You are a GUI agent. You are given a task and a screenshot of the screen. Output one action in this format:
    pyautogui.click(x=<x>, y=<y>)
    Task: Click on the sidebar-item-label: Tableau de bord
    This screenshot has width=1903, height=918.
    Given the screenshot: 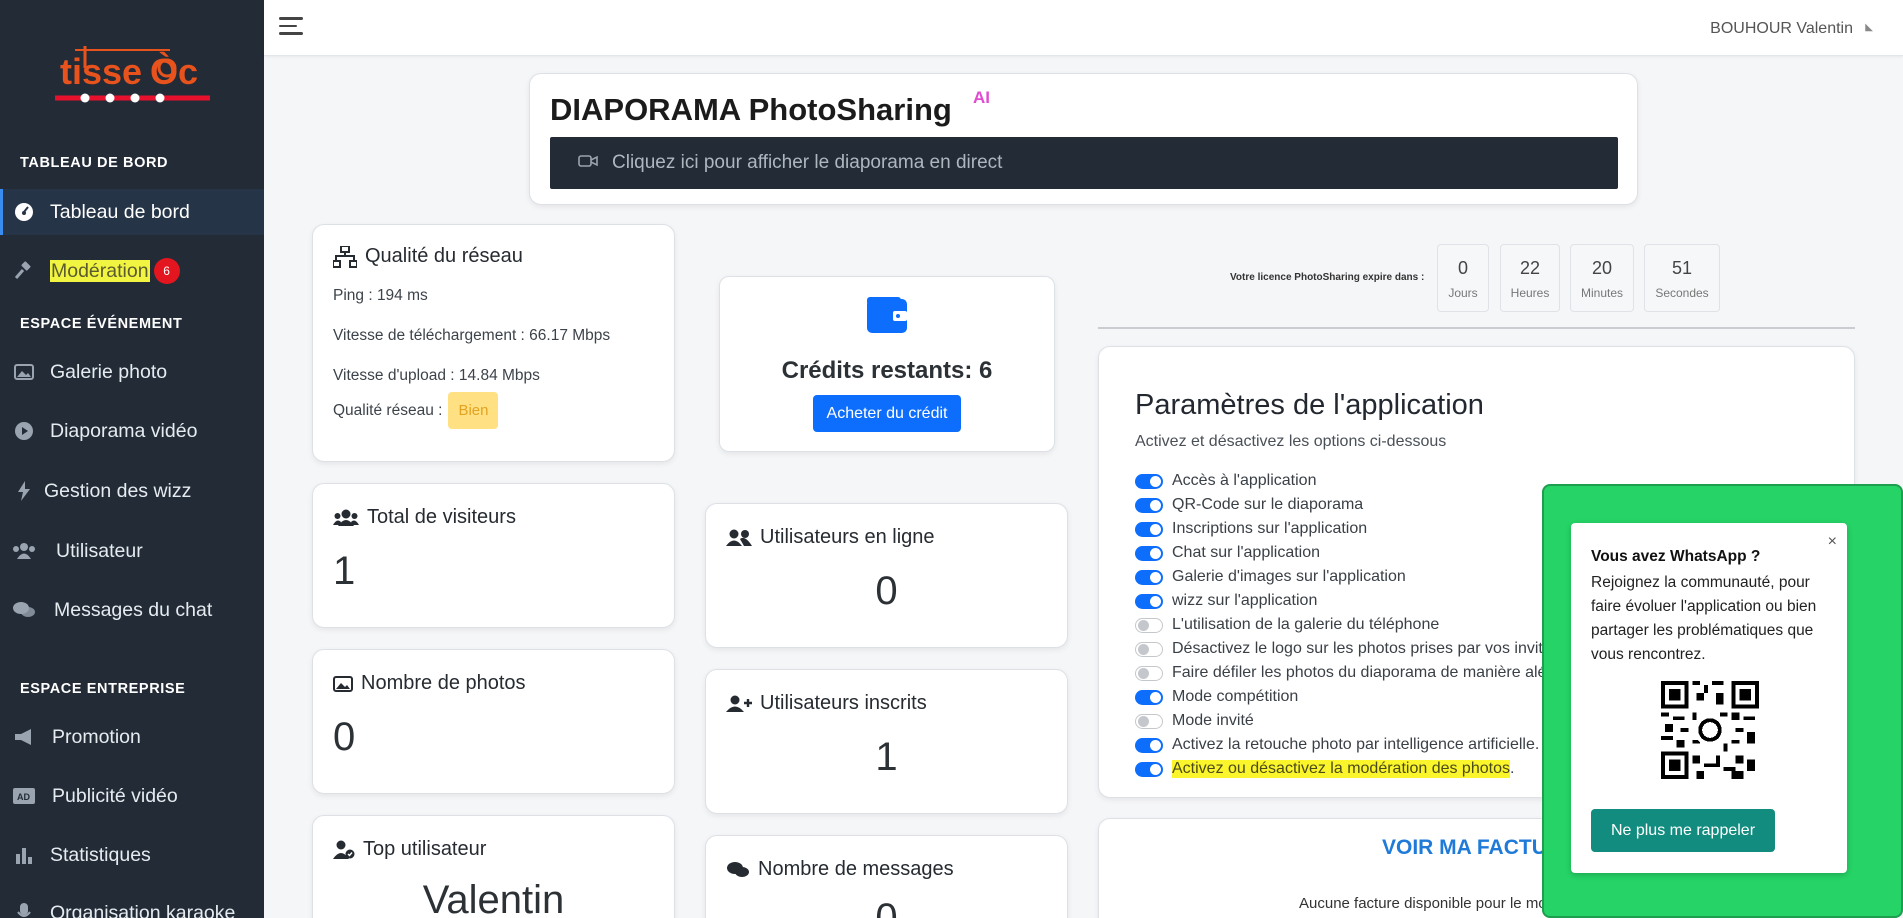 What is the action you would take?
    pyautogui.click(x=120, y=211)
    